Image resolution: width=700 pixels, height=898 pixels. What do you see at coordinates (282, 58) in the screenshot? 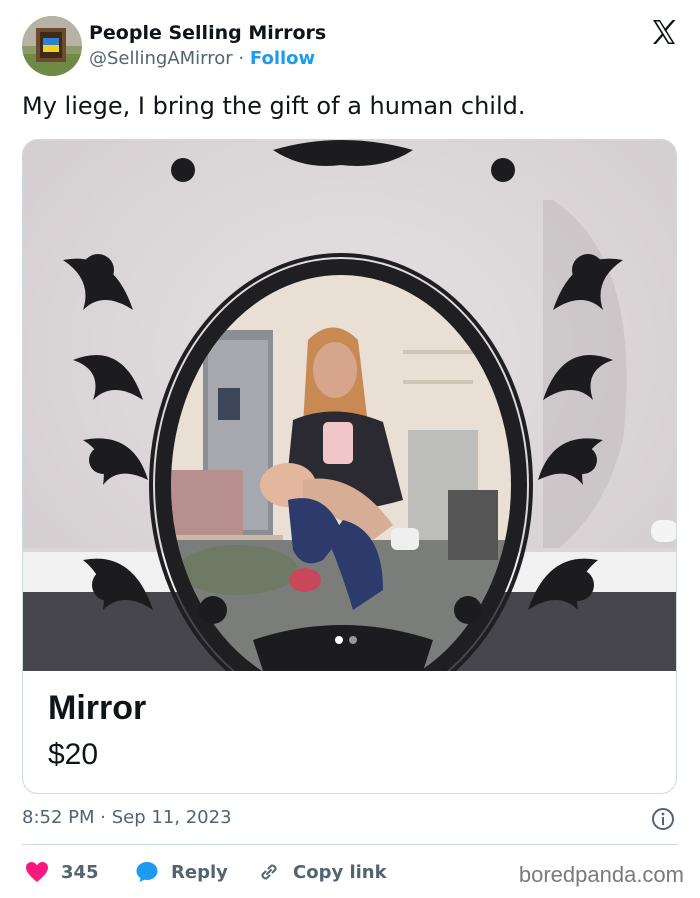
I see `follow-button: Follow` at bounding box center [282, 58].